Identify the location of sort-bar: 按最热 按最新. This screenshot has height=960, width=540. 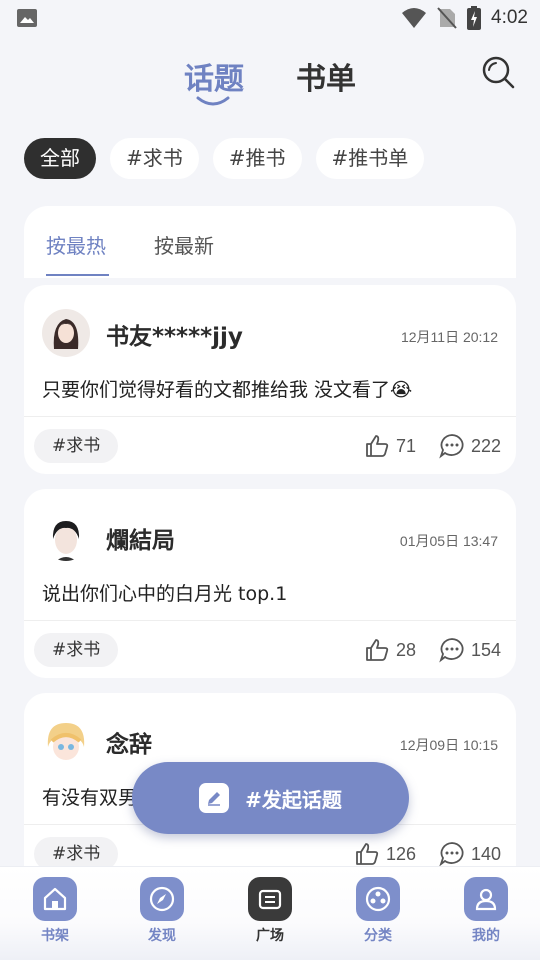
(270, 242).